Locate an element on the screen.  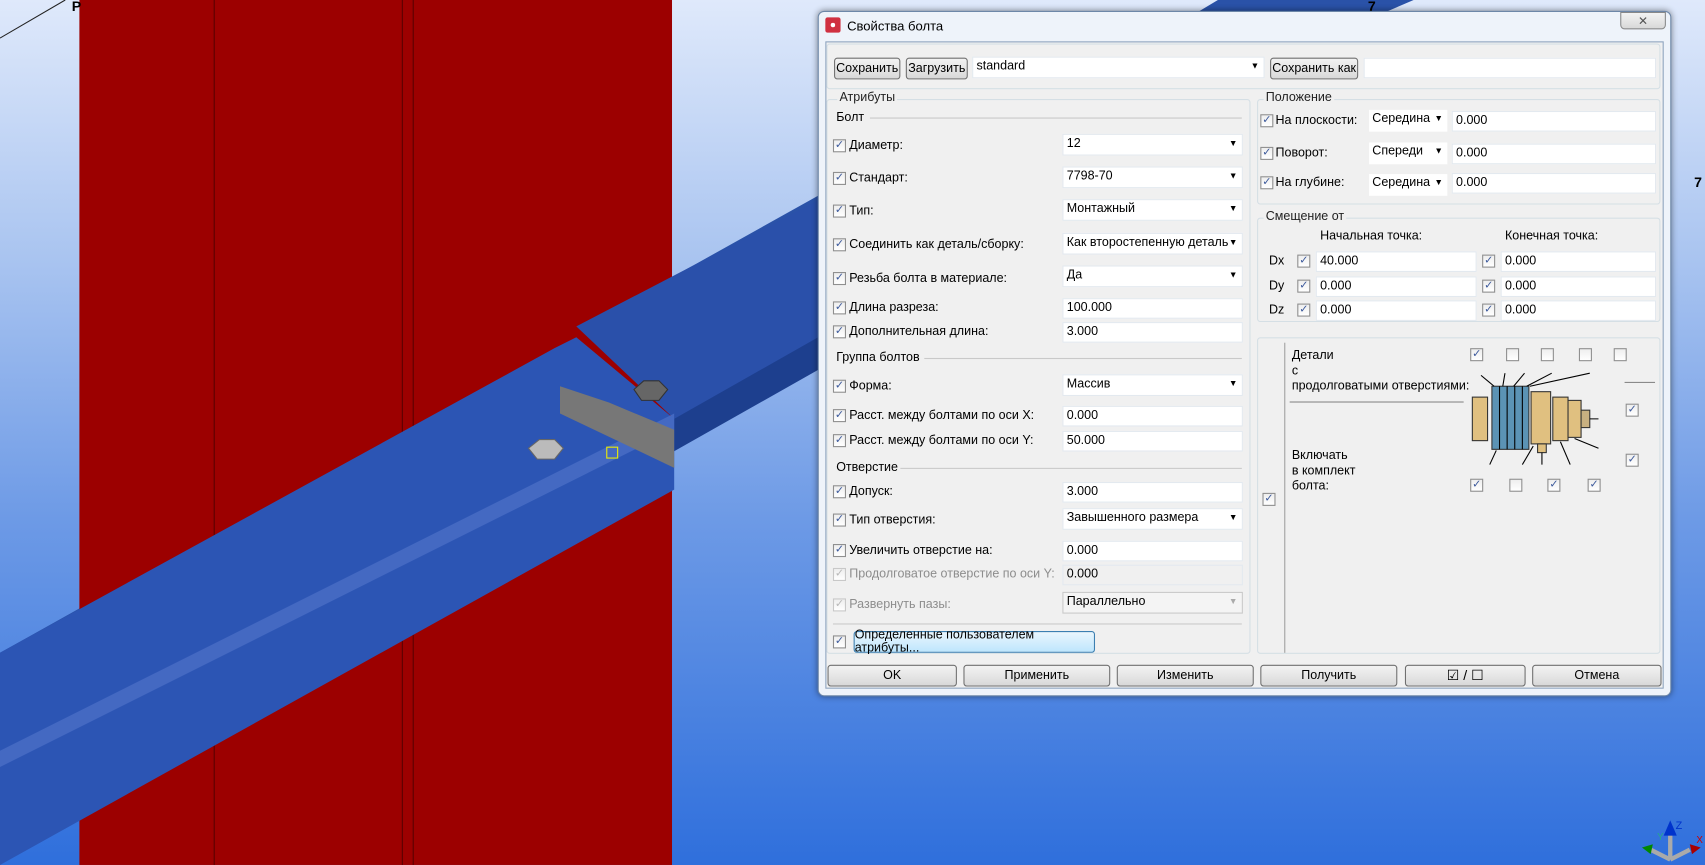
svg-text: X is located at coordinates (1699, 840).